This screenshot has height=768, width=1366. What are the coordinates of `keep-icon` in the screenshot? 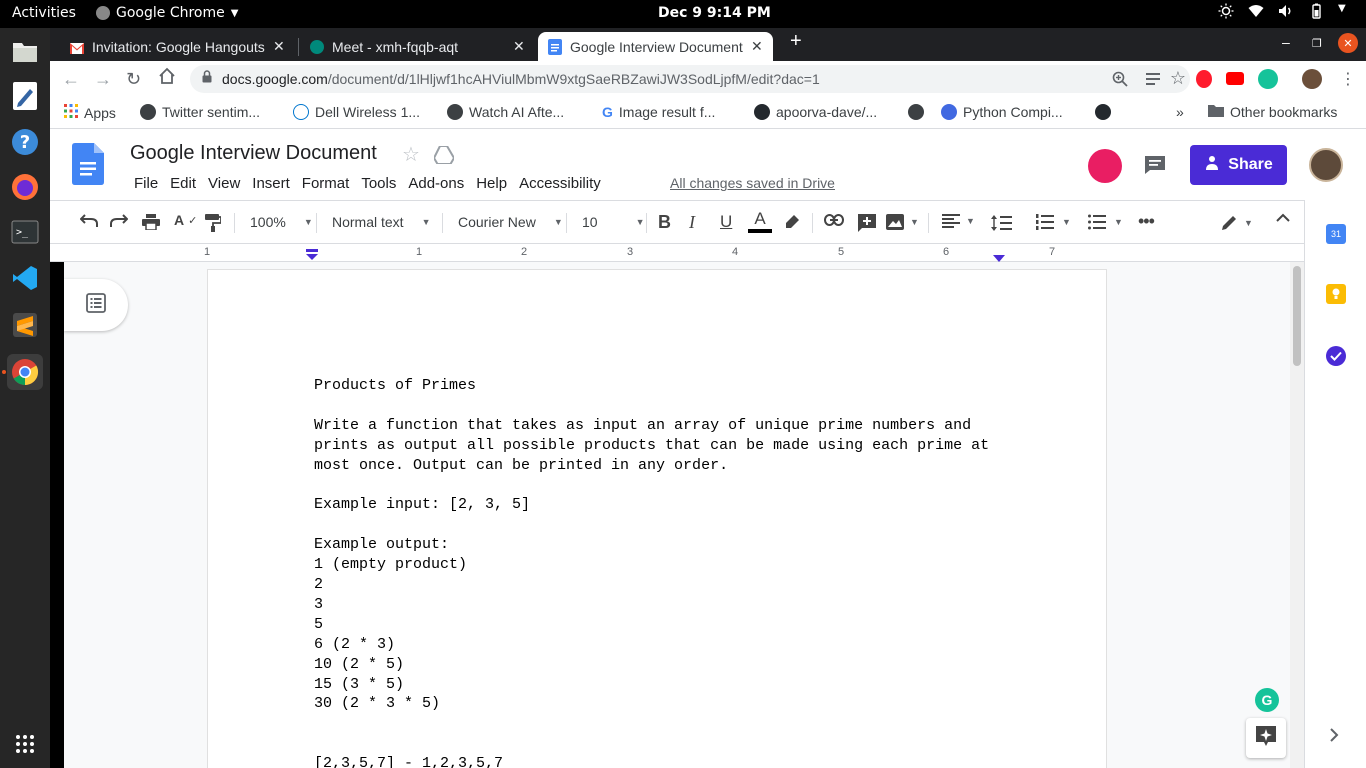 It's located at (1336, 294).